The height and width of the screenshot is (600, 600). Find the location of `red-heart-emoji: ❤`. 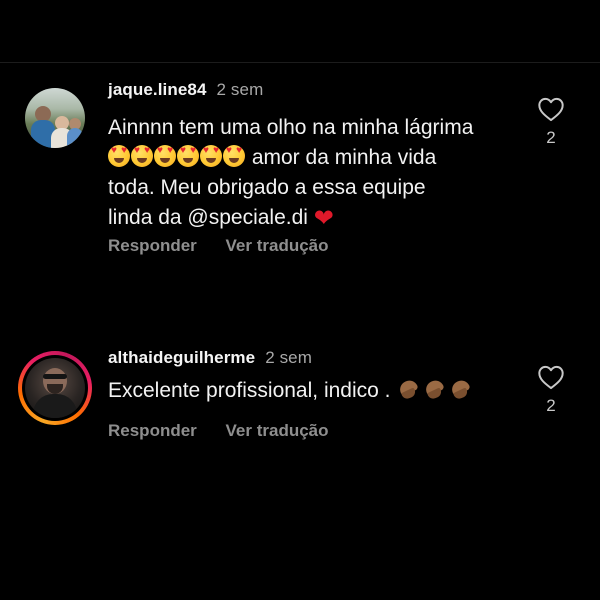

red-heart-emoji: ❤ is located at coordinates (323, 218).